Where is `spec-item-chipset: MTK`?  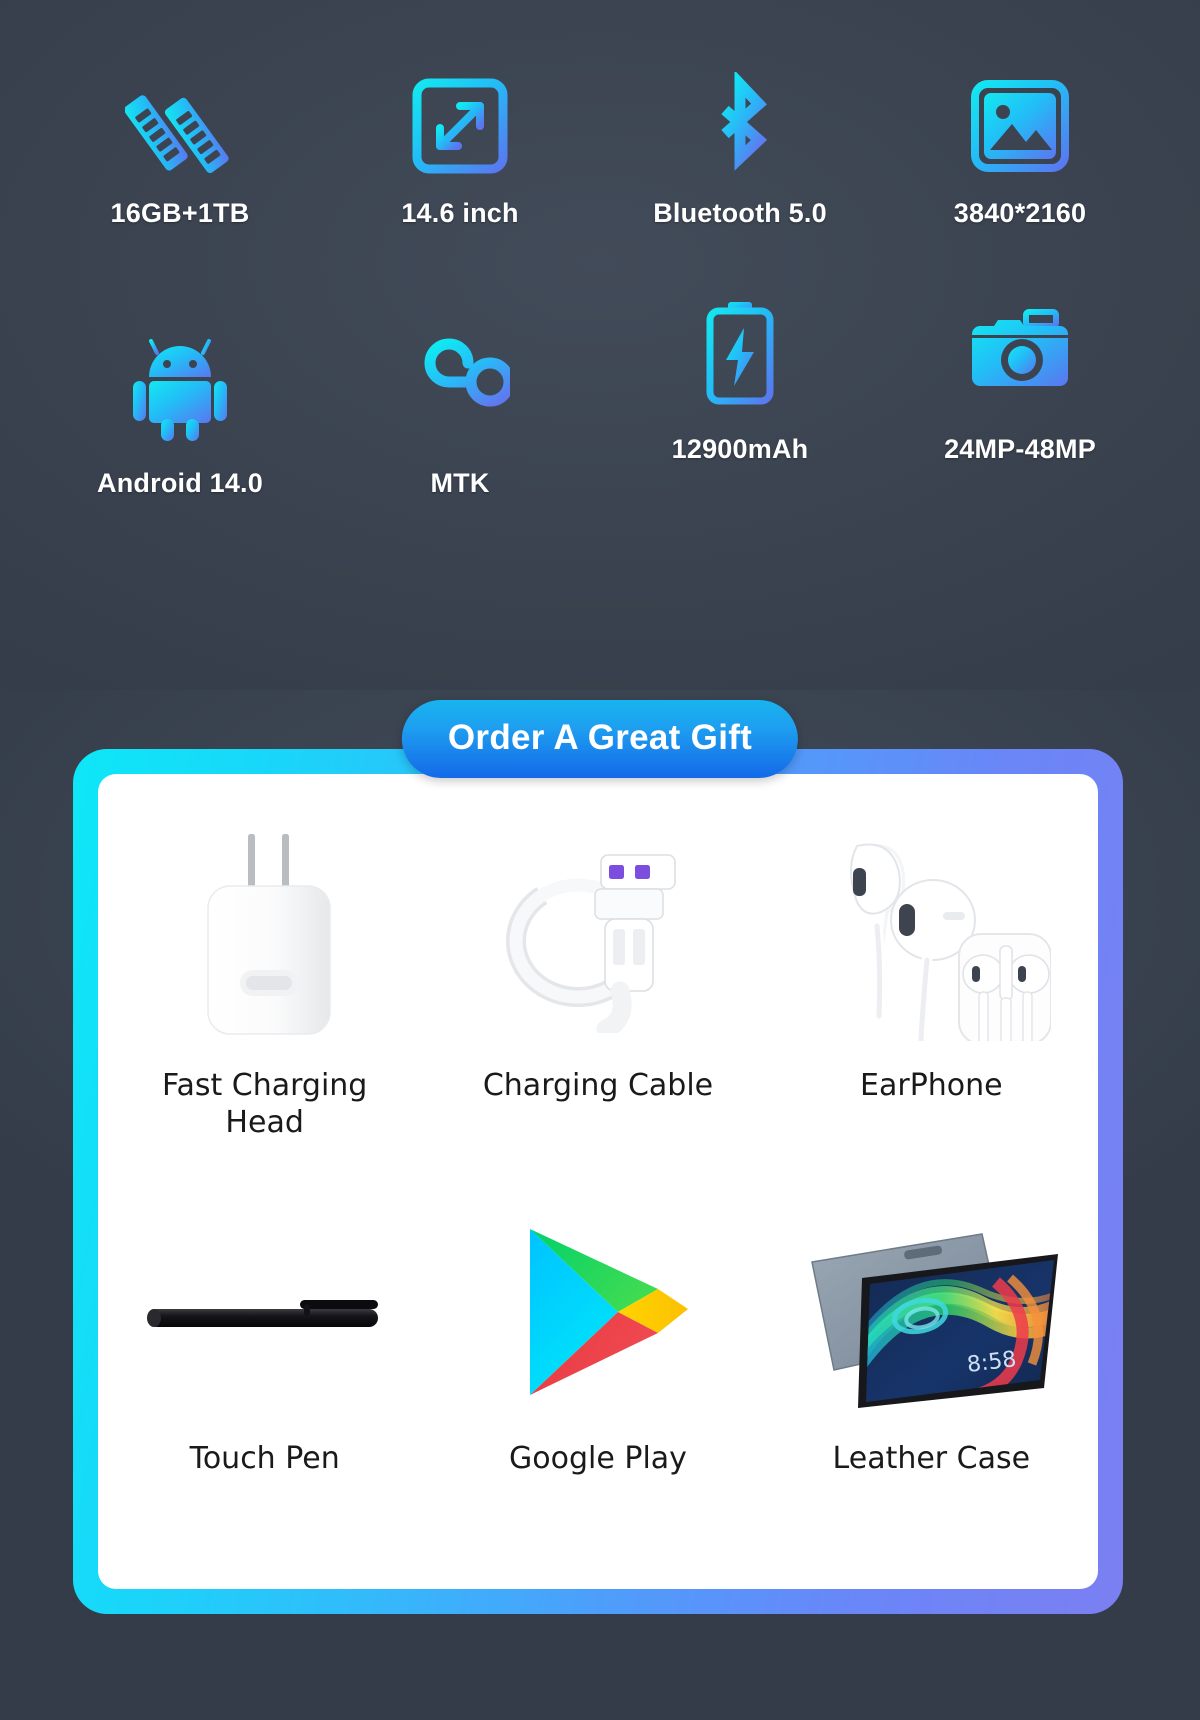
spec-item-chipset: MTK is located at coordinates (460, 414).